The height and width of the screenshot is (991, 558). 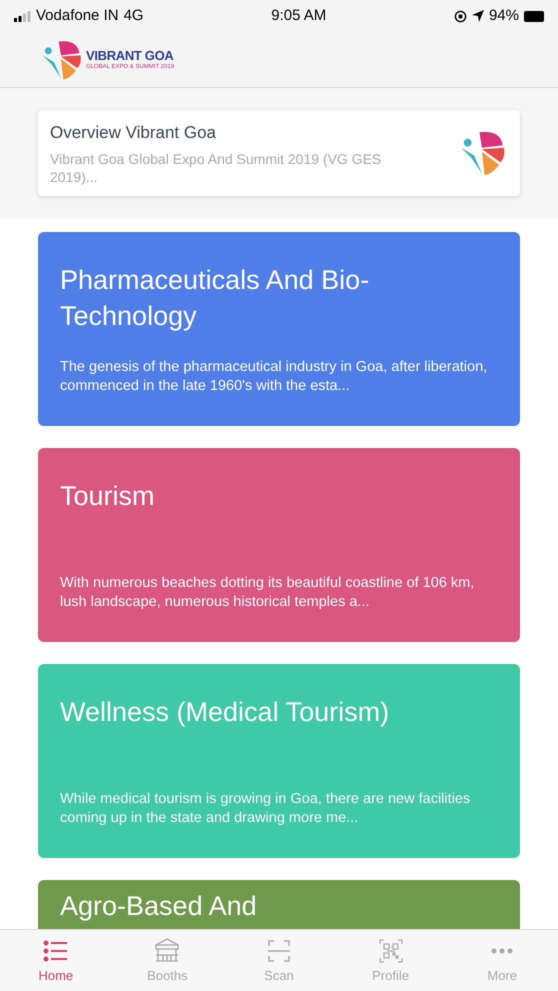 What do you see at coordinates (22, 16) in the screenshot?
I see `signal-icon` at bounding box center [22, 16].